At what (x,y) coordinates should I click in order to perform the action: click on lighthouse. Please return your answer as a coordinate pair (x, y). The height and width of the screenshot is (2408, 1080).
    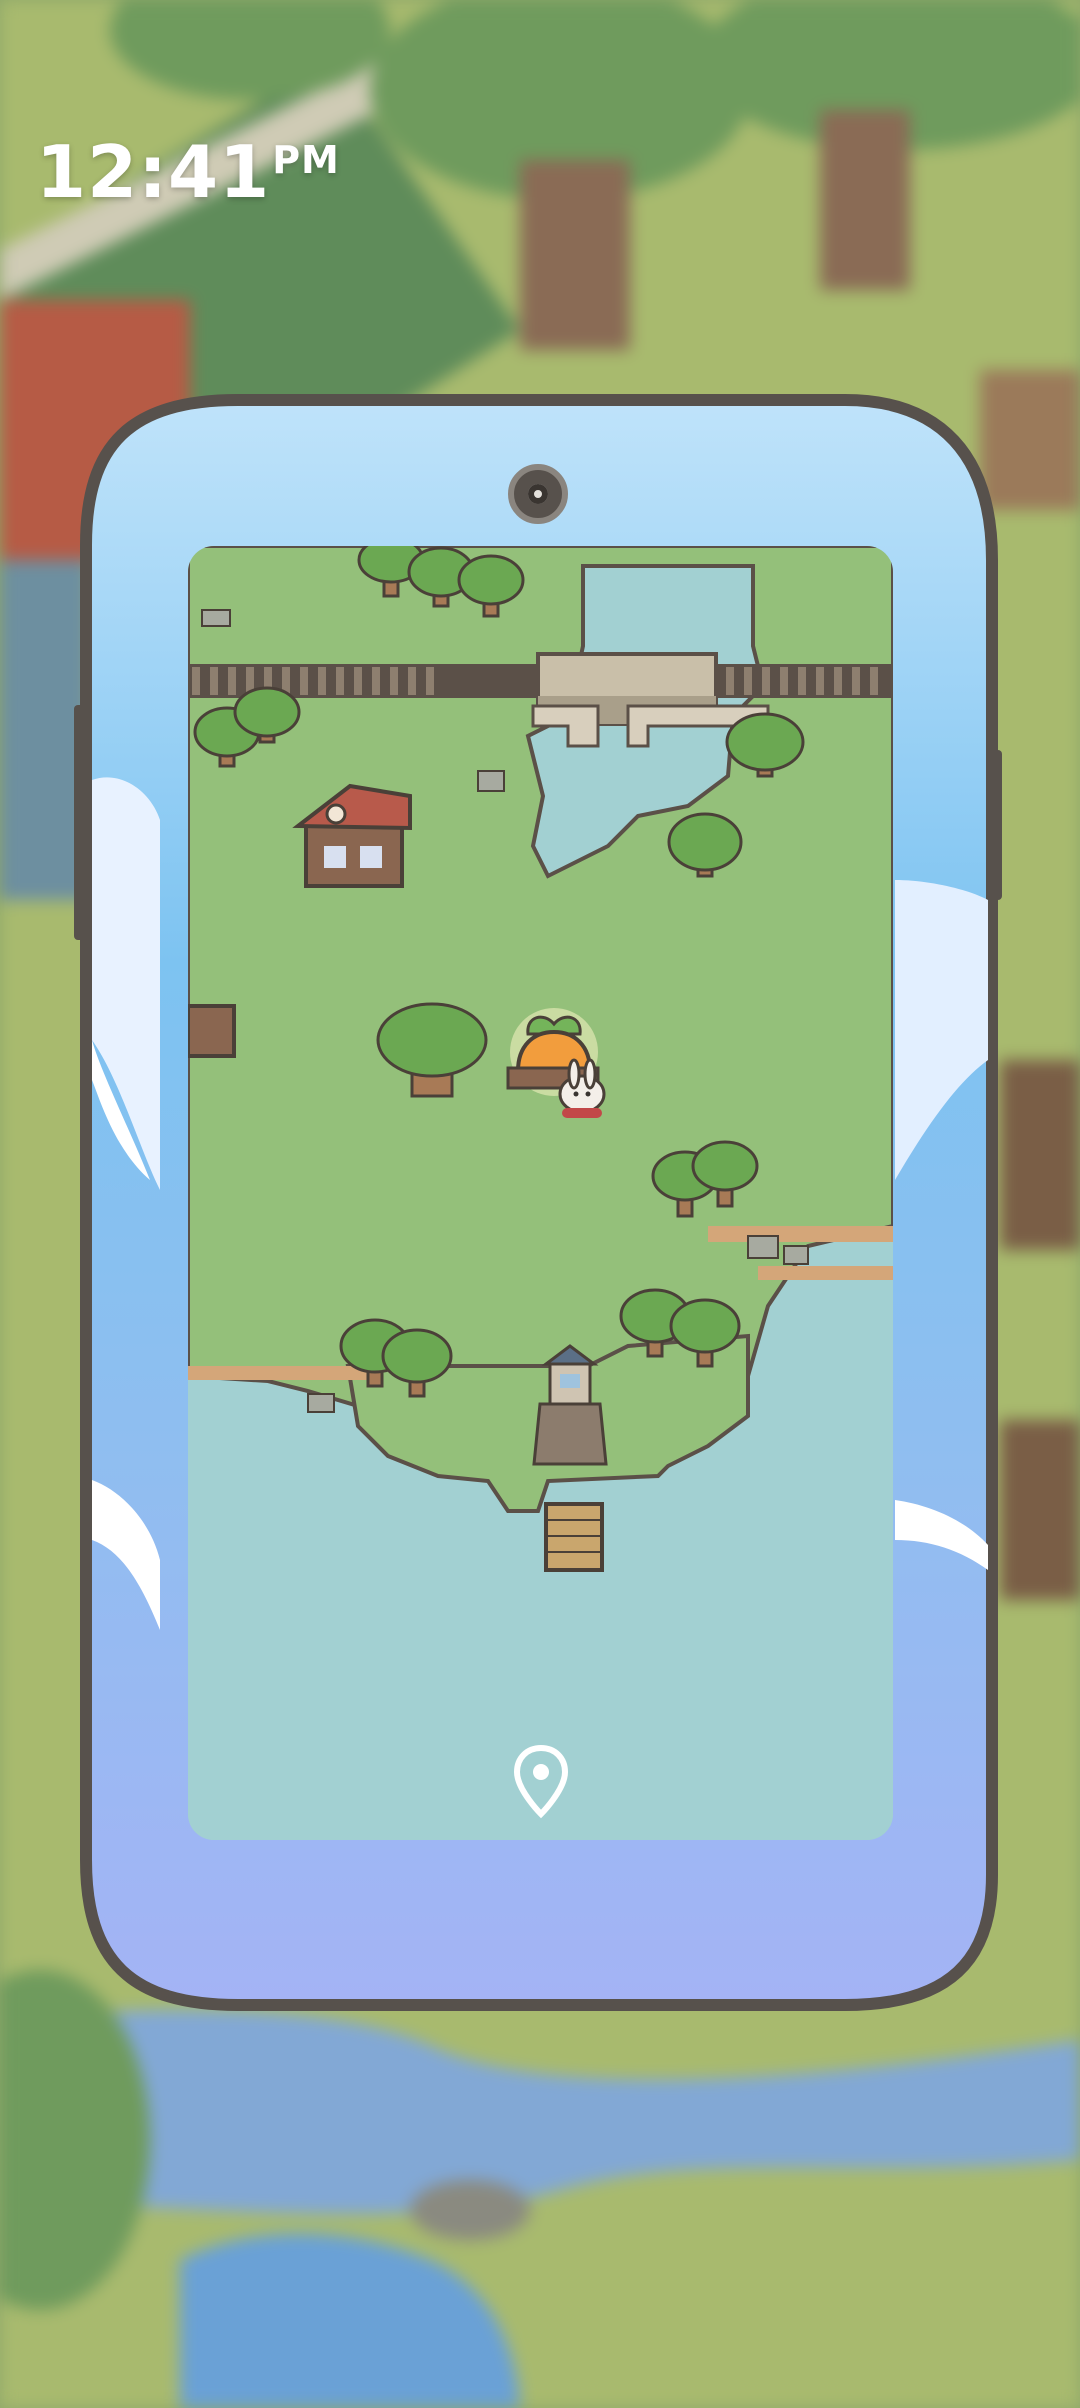
    Looking at the image, I should click on (570, 1405).